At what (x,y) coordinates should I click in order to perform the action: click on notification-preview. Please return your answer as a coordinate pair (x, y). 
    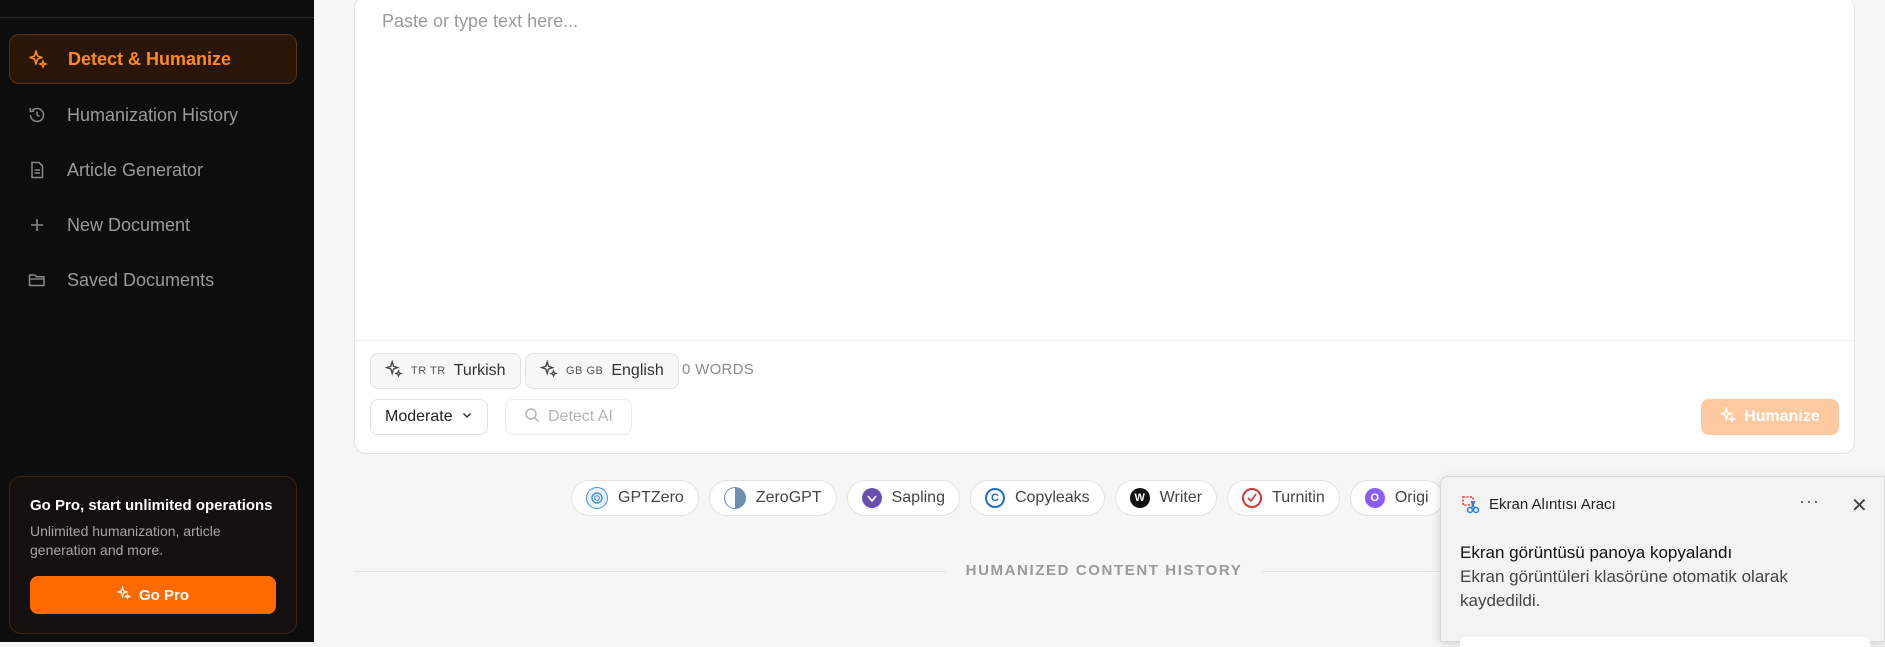
    Looking at the image, I should click on (1665, 642).